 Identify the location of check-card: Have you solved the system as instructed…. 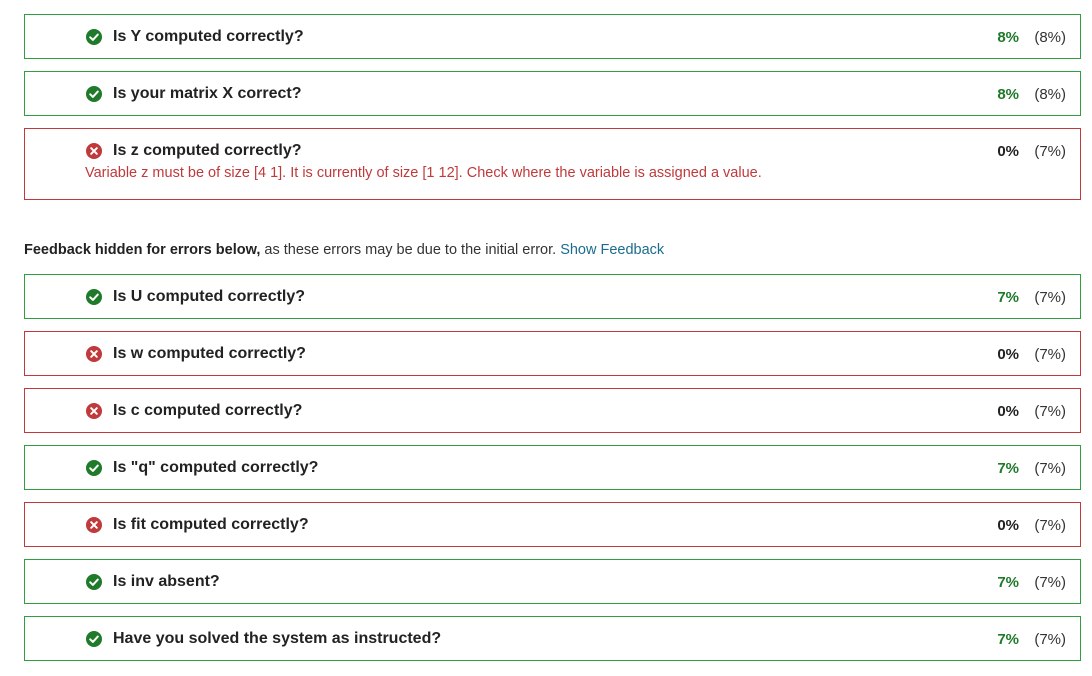
(552, 638).